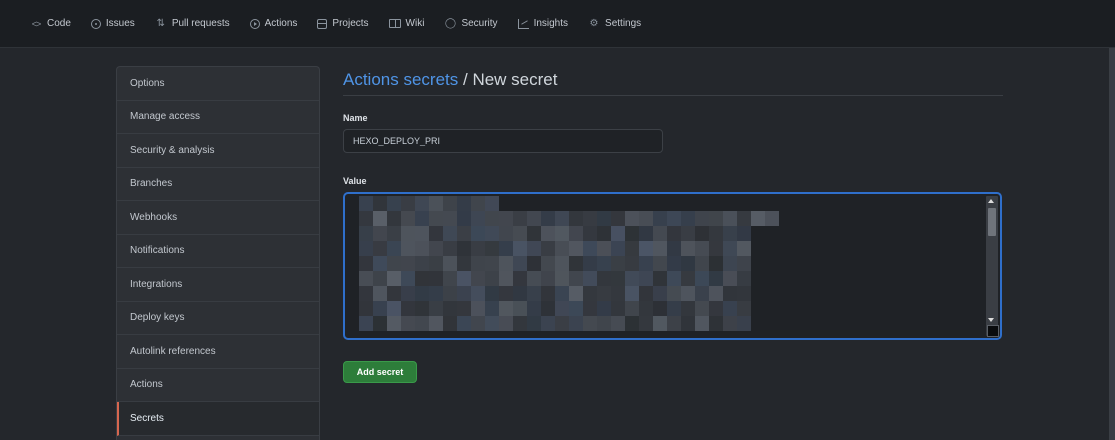 The width and height of the screenshot is (1115, 440). Describe the element at coordinates (542, 24) in the screenshot. I see `nav-insights: Insights` at that location.